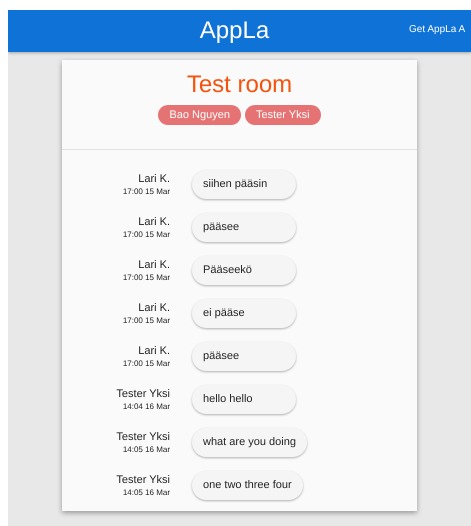  Describe the element at coordinates (244, 399) in the screenshot. I see `message-bubble: hello hello` at that location.